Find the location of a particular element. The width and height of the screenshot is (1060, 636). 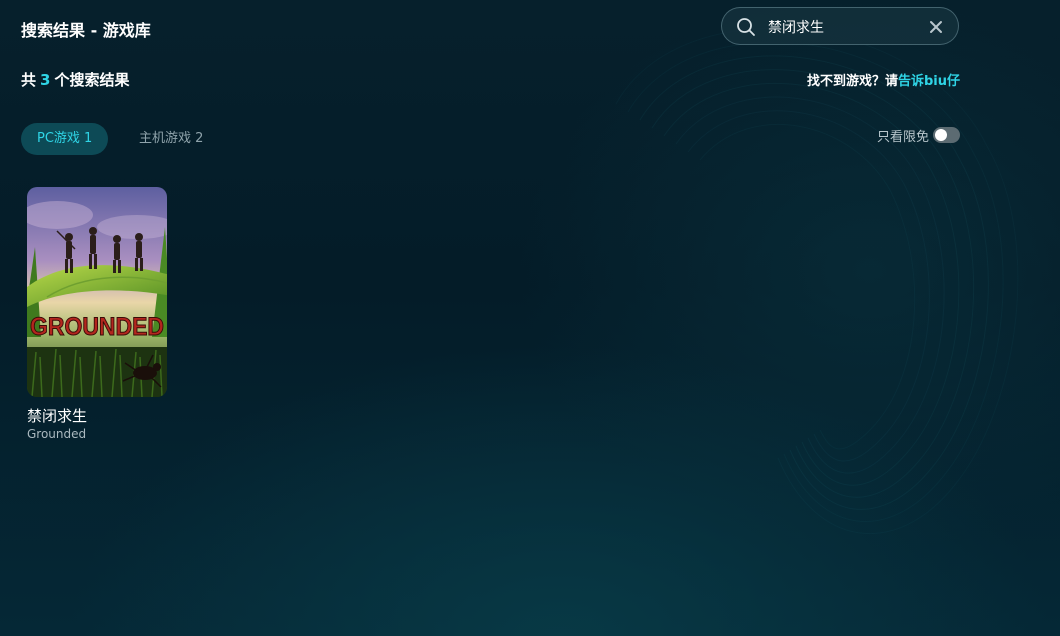

search-input is located at coordinates (843, 27).